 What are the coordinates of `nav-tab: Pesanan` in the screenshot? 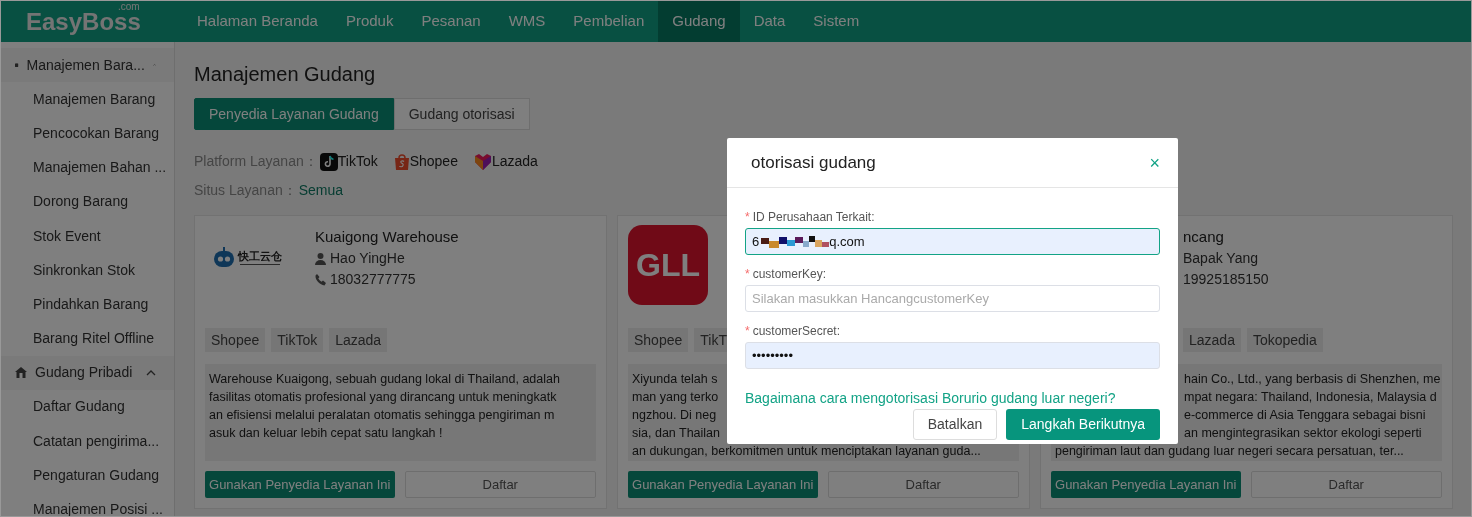 It's located at (451, 21).